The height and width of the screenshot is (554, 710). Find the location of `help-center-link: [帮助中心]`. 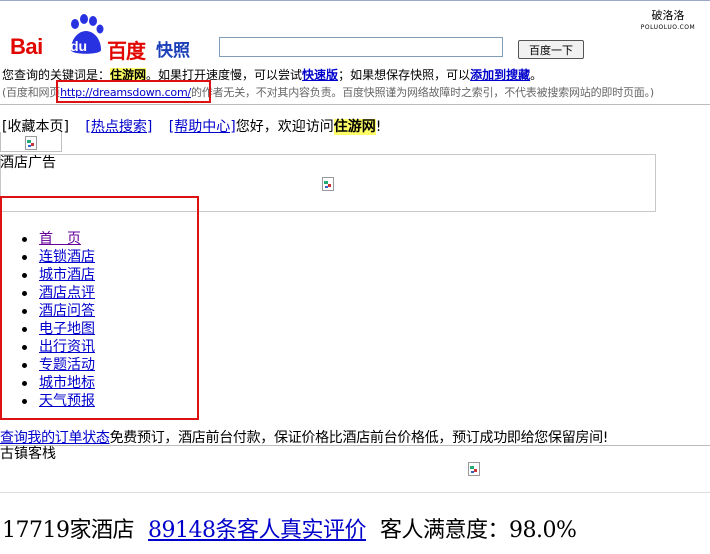

help-center-link: [帮助中心] is located at coordinates (202, 127).